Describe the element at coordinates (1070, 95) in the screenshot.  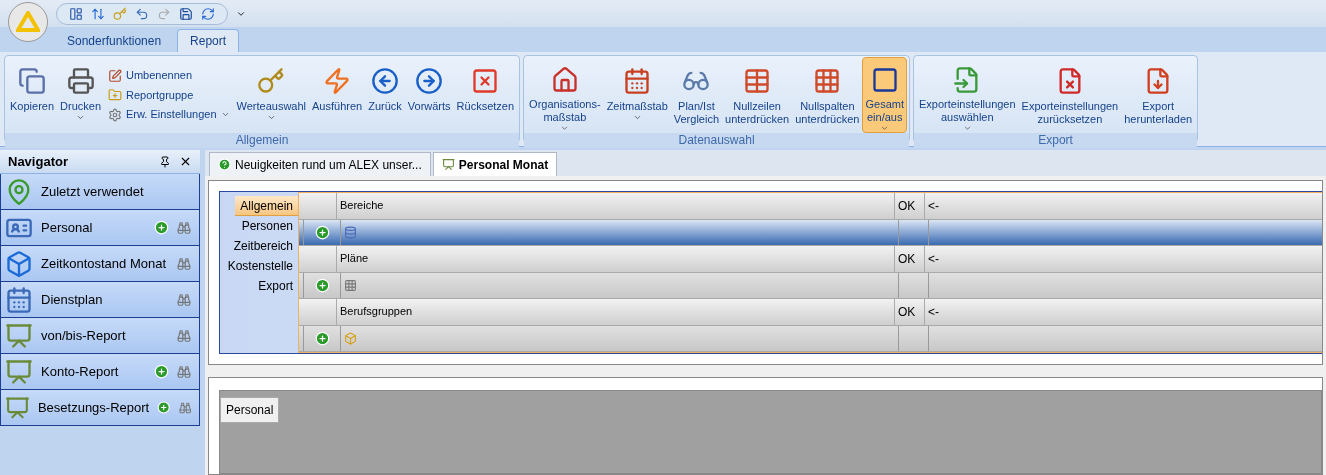
I see `ribbon-button: Exporteinstellungen zurücksetzen` at that location.